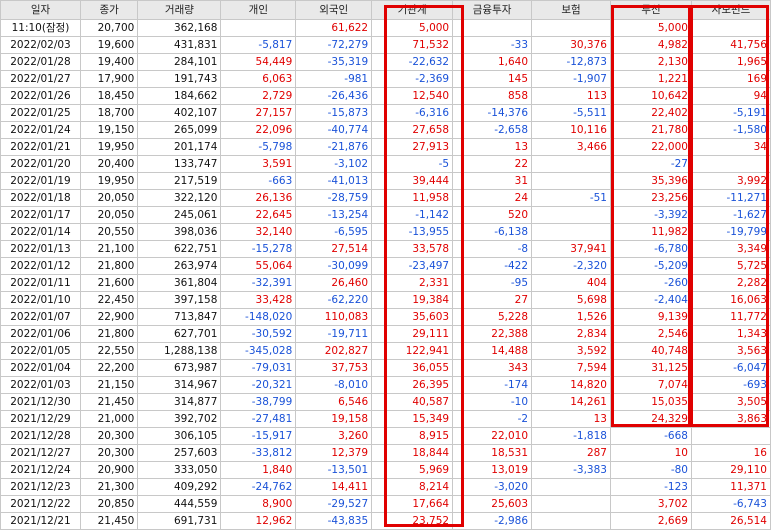 The width and height of the screenshot is (773, 532). Describe the element at coordinates (650, 385) in the screenshot. I see `value-cell: 7,074` at that location.